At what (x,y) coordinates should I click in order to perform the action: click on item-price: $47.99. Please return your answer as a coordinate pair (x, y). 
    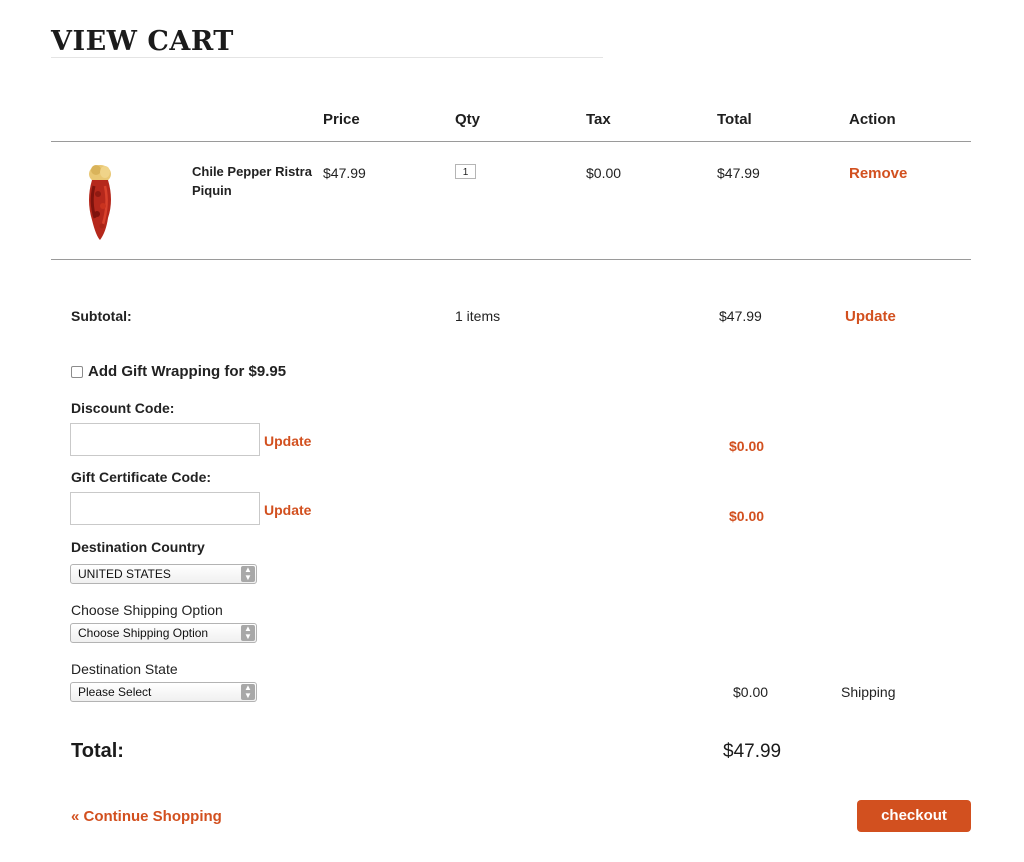
    Looking at the image, I should click on (344, 173).